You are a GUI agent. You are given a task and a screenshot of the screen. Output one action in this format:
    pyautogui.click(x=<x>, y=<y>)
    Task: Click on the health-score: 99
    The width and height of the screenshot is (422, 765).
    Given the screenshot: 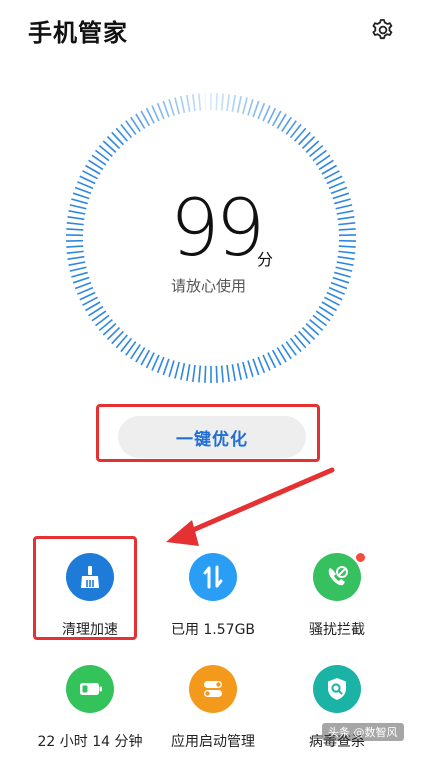 What is the action you would take?
    pyautogui.click(x=215, y=229)
    